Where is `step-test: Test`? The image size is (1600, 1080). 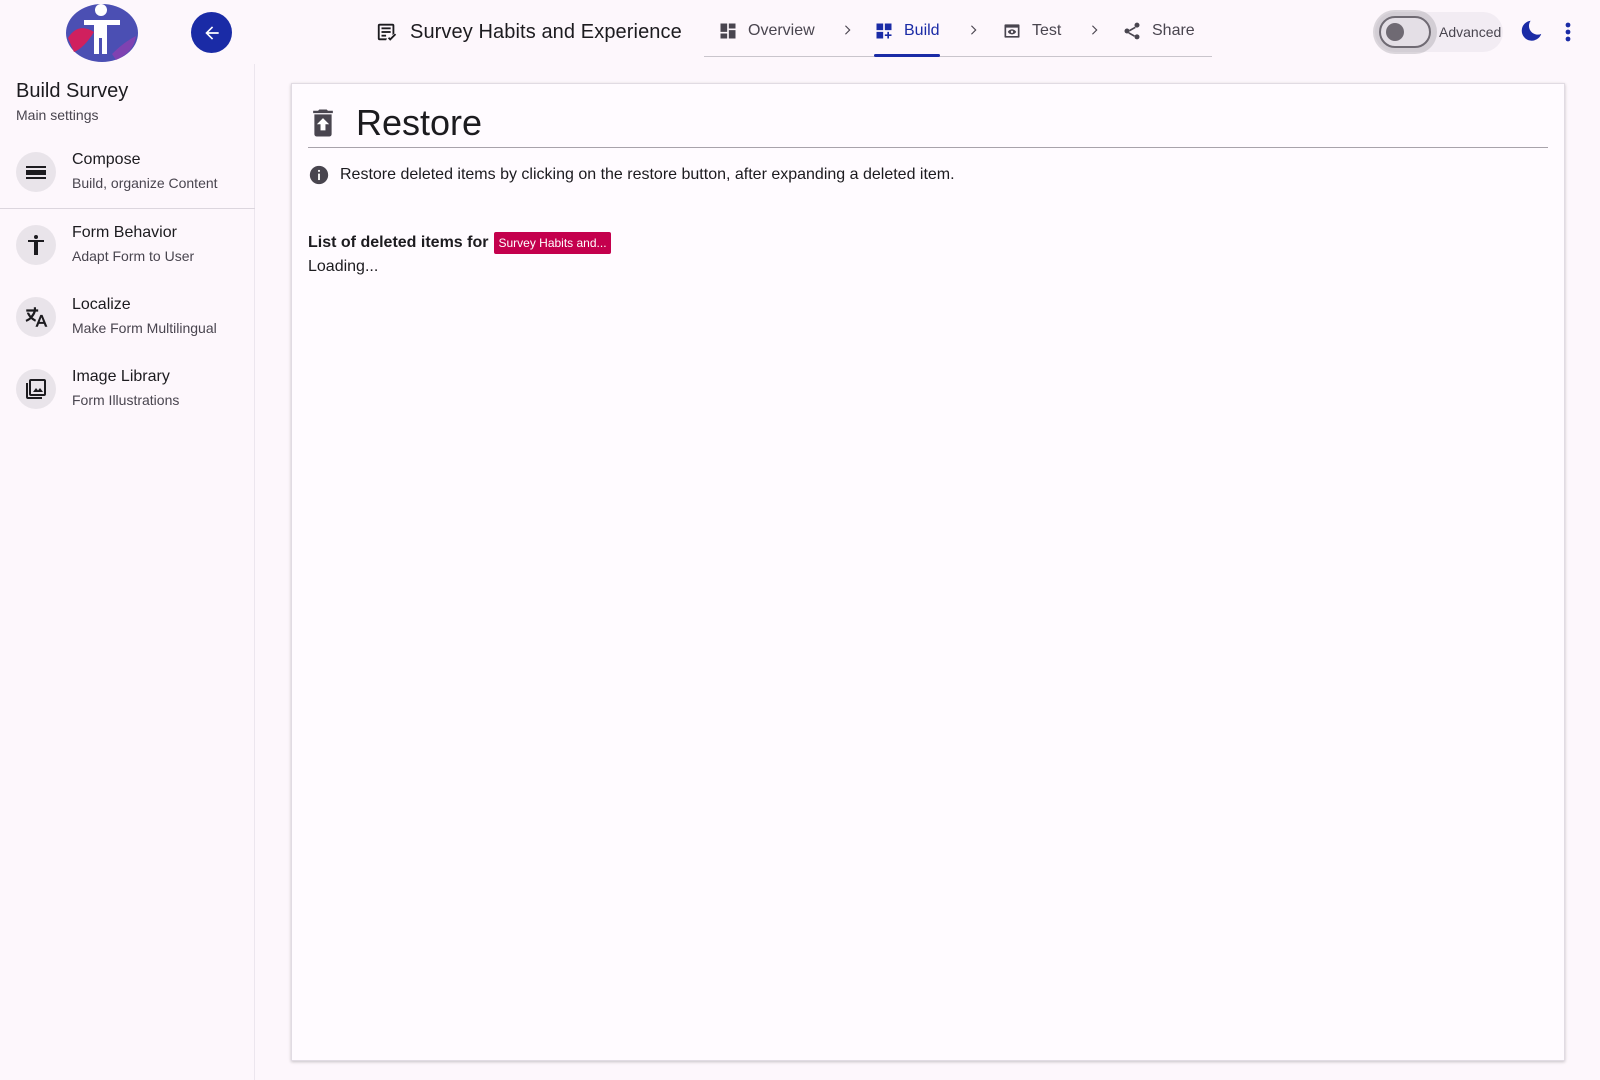
step-test: Test is located at coordinates (1031, 31).